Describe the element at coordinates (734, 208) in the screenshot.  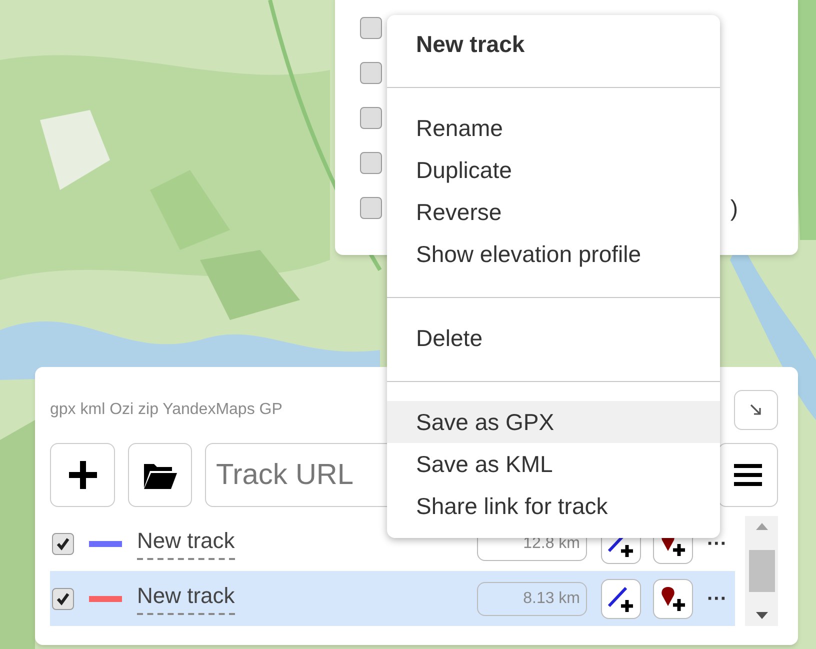
I see `layer-label: )` at that location.